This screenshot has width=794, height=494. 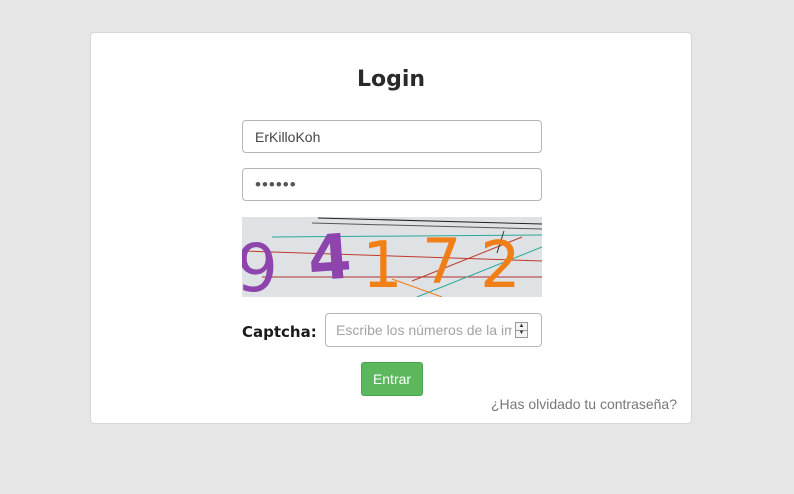 What do you see at coordinates (330, 257) in the screenshot?
I see `captcha-digit: 4` at bounding box center [330, 257].